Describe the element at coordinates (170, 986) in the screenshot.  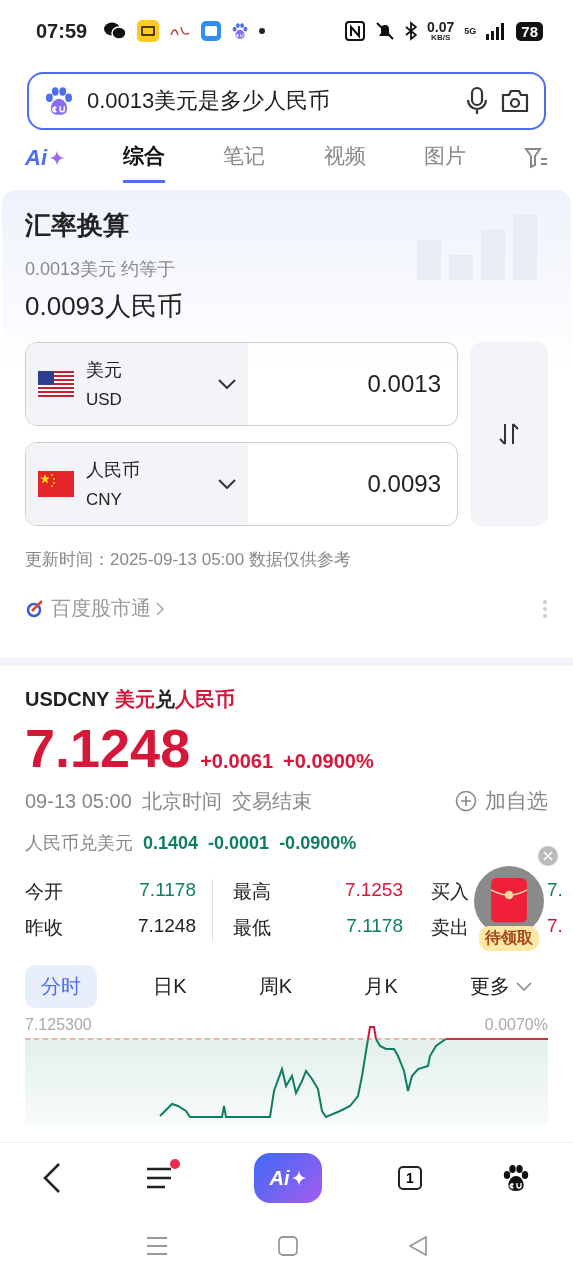
I see `period-tab: 日K` at that location.